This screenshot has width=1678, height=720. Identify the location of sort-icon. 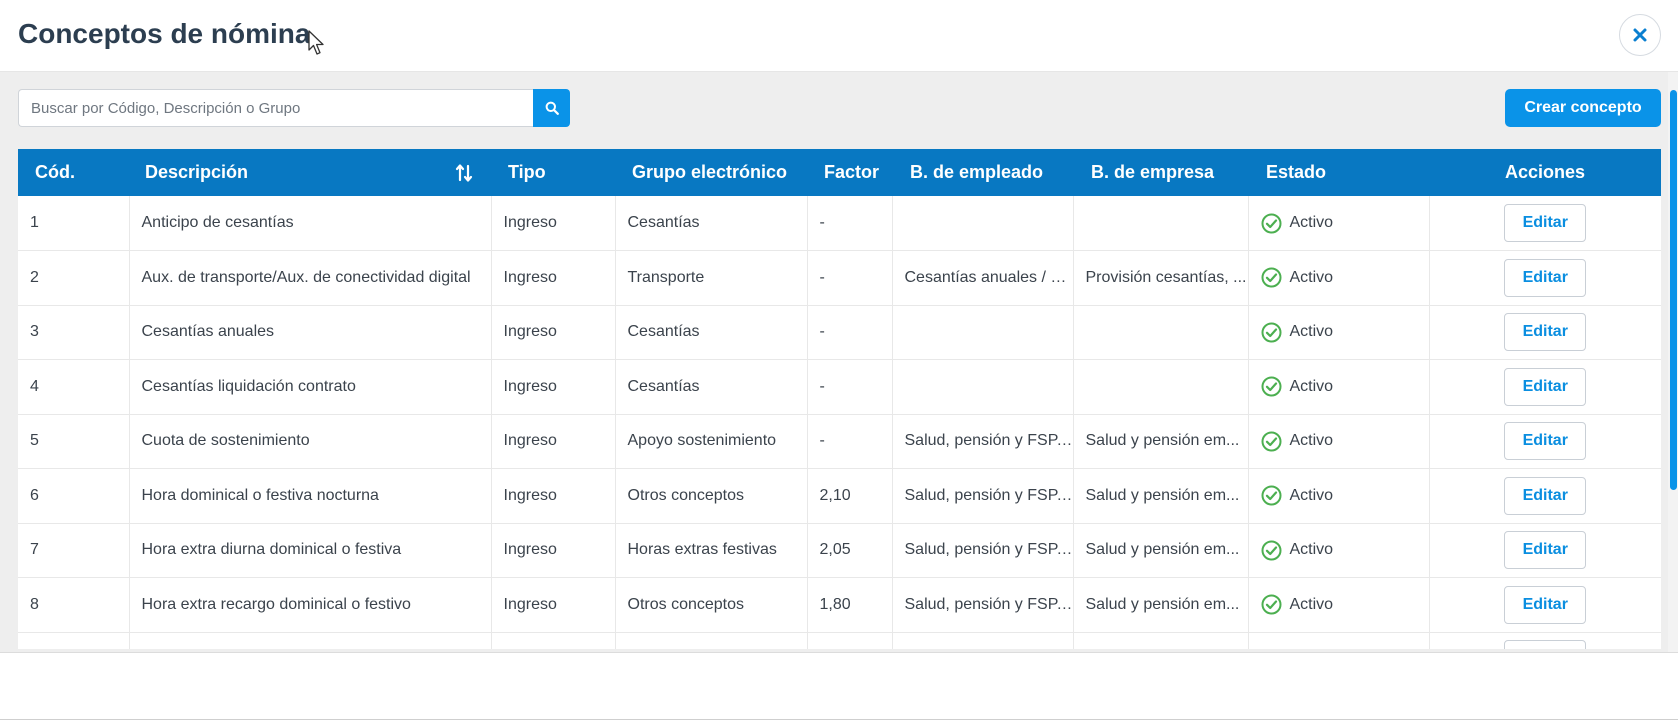
(464, 173).